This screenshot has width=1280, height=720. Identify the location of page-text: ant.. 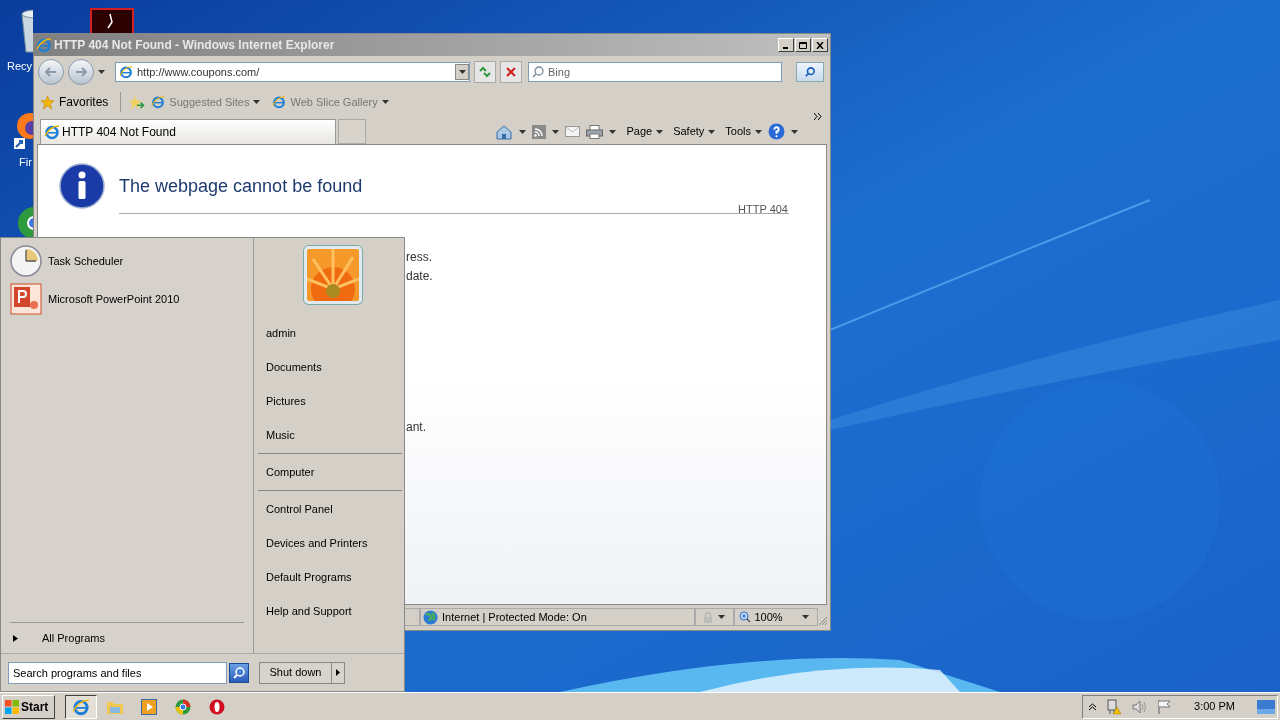
(416, 427).